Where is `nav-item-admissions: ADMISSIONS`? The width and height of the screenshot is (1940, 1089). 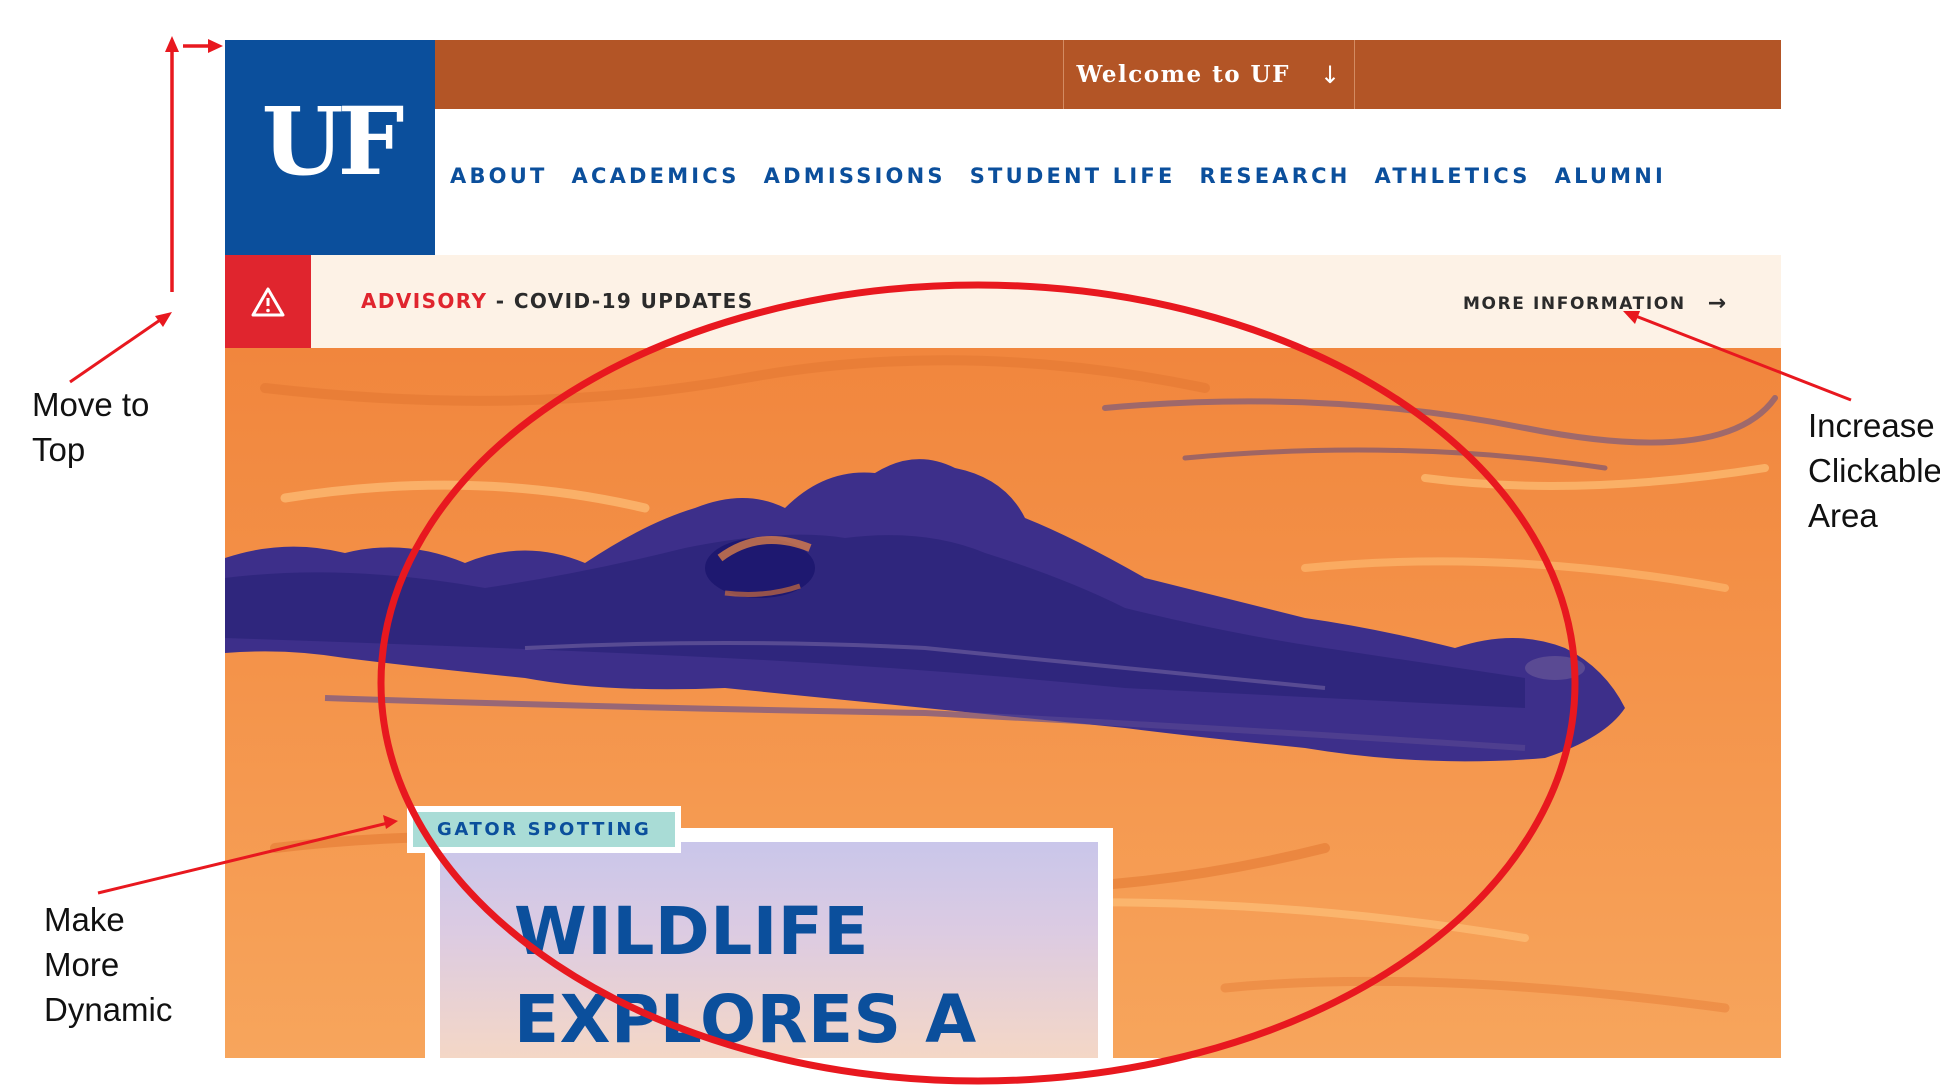 nav-item-admissions: ADMISSIONS is located at coordinates (855, 176).